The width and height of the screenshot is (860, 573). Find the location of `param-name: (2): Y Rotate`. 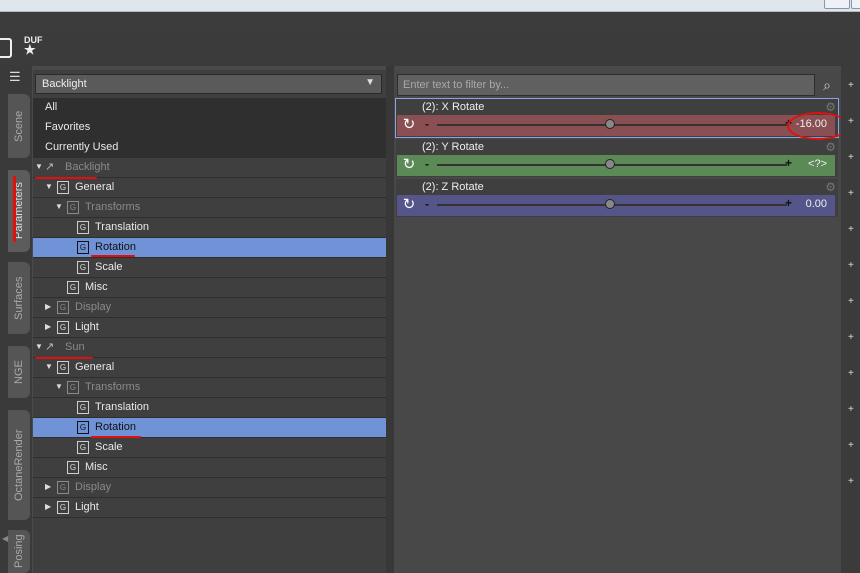

param-name: (2): Y Rotate is located at coordinates (453, 147).